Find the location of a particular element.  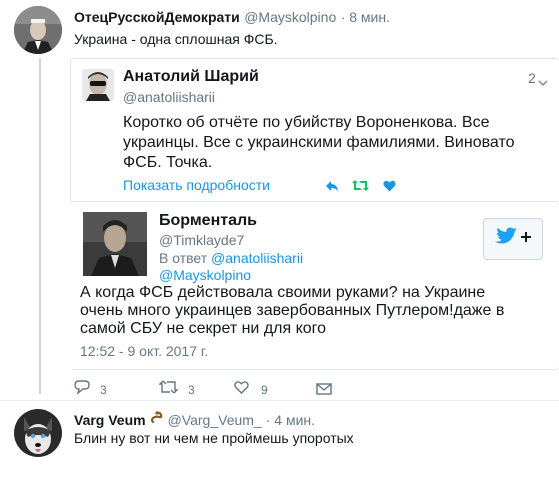

retweet-action: 3 is located at coordinates (176, 389).